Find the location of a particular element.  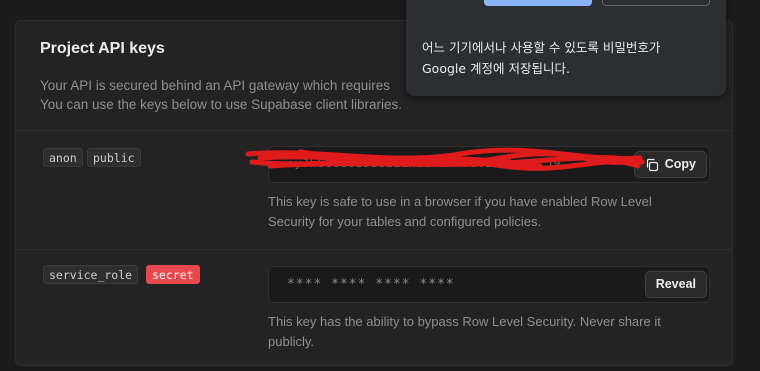

service-role-key-field: **** **** **** **** Reveal is located at coordinates (489, 284).